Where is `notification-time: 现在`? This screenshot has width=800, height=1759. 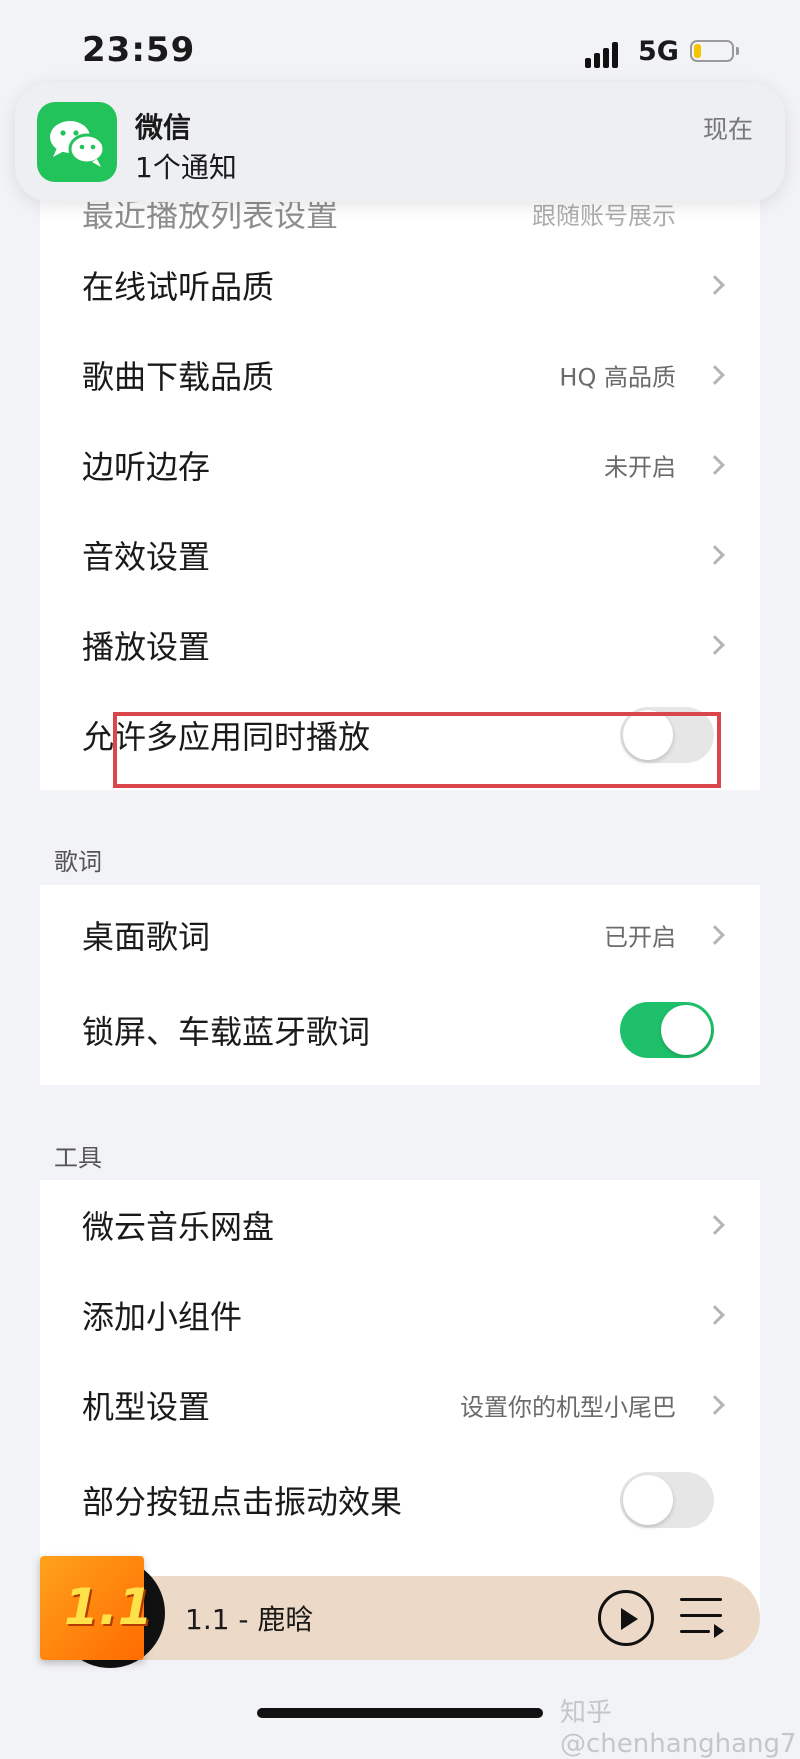
notification-time: 现在 is located at coordinates (727, 129).